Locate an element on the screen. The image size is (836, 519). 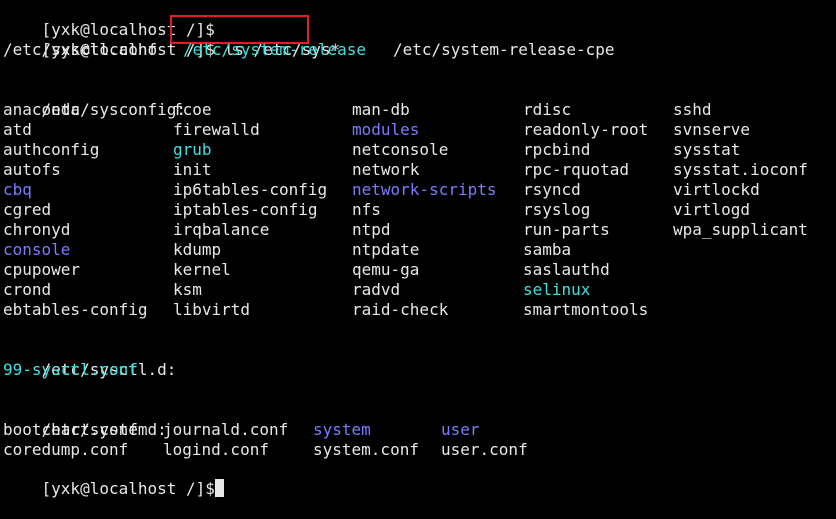
prompt-text: [yxk@localhost /]$ is located at coordinates (128, 488).